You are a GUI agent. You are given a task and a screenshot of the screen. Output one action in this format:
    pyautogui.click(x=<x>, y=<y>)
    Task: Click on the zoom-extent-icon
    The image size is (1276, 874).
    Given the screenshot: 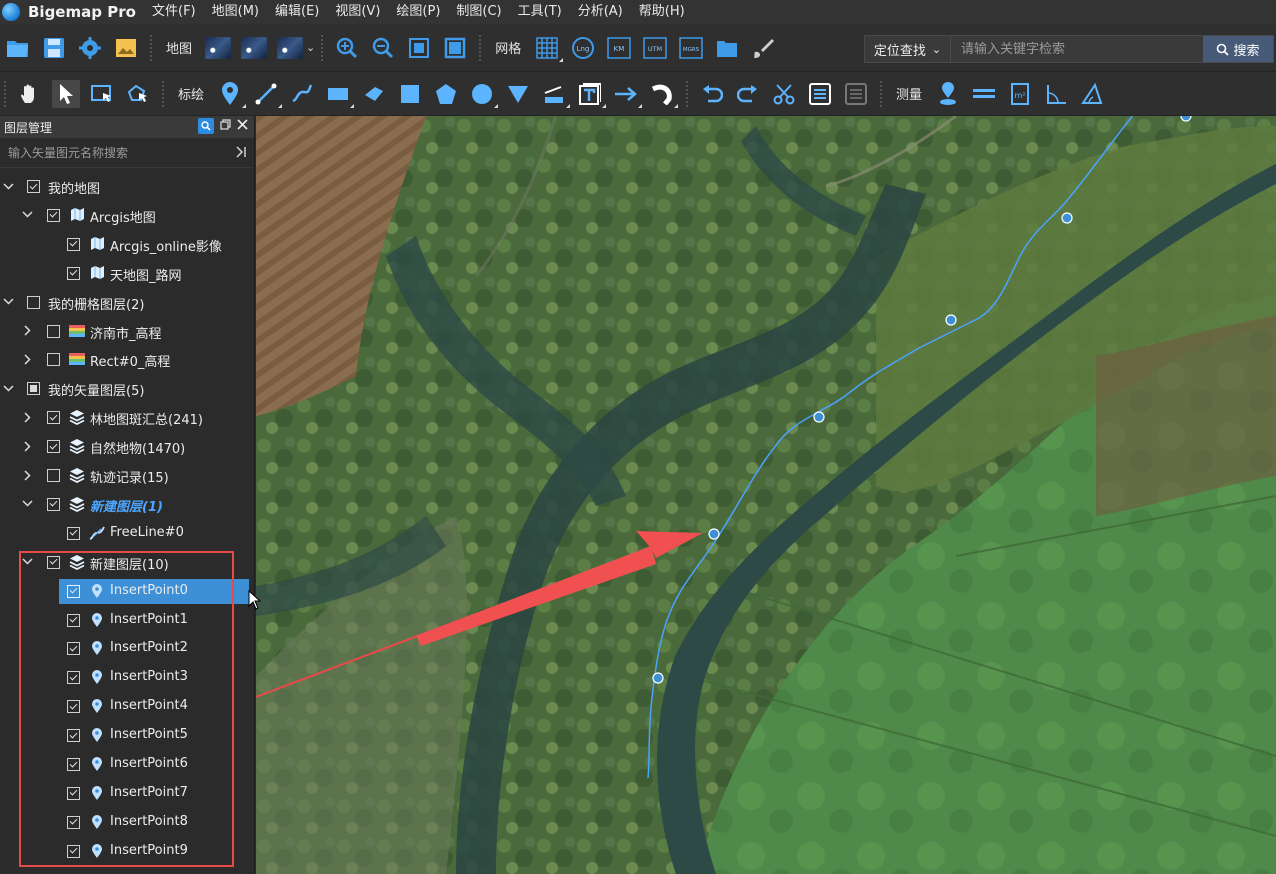 What is the action you would take?
    pyautogui.click(x=419, y=48)
    